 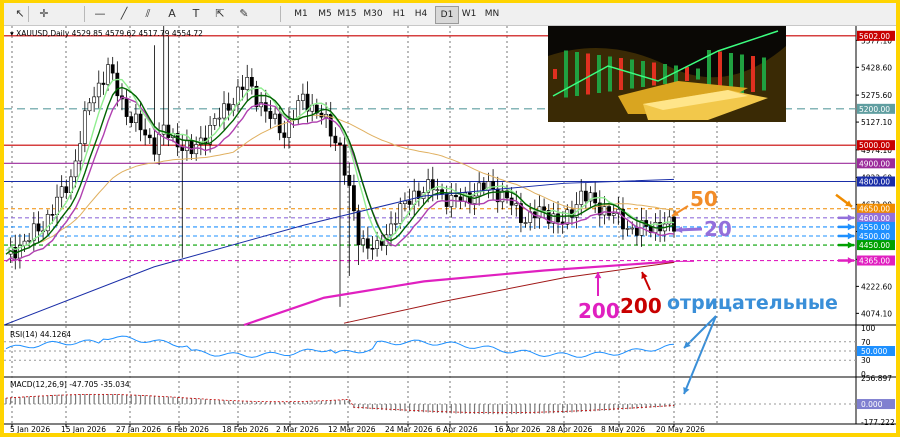 What do you see at coordinates (20, 14) in the screenshot?
I see `cursor-icon: ↖` at bounding box center [20, 14].